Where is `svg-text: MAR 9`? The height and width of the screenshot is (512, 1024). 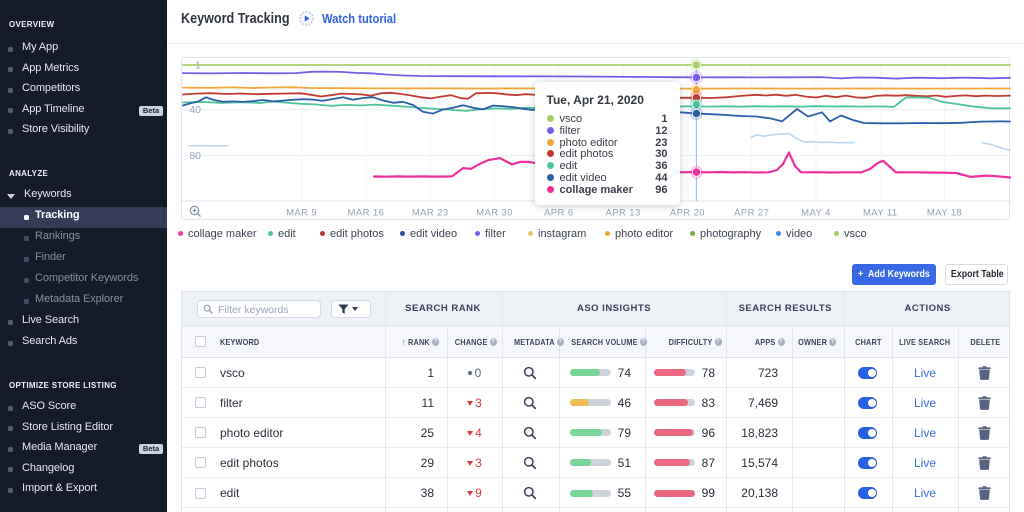
svg-text: MAR 9 is located at coordinates (301, 213).